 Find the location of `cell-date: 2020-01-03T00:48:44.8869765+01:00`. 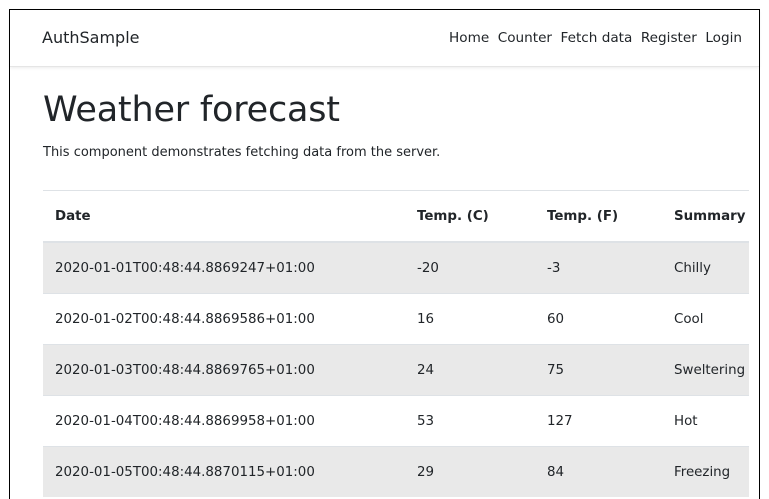

cell-date: 2020-01-03T00:48:44.8869765+01:00 is located at coordinates (224, 370).